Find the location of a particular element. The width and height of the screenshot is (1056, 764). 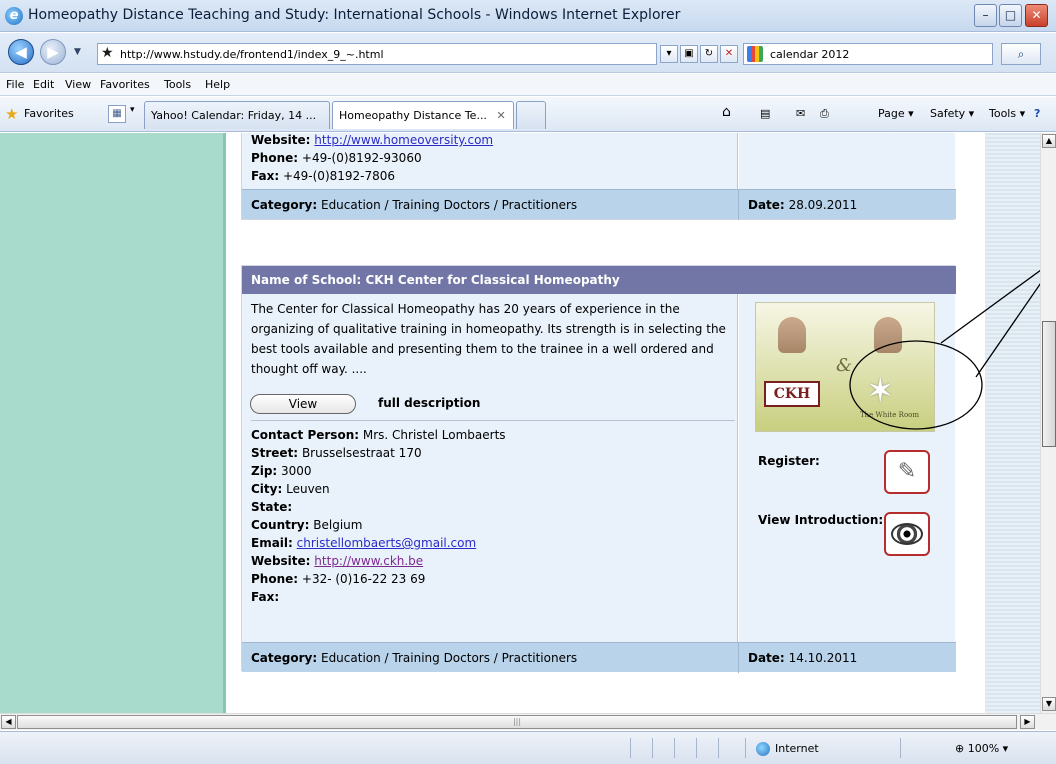

menu-edit: Edit is located at coordinates (43, 84).